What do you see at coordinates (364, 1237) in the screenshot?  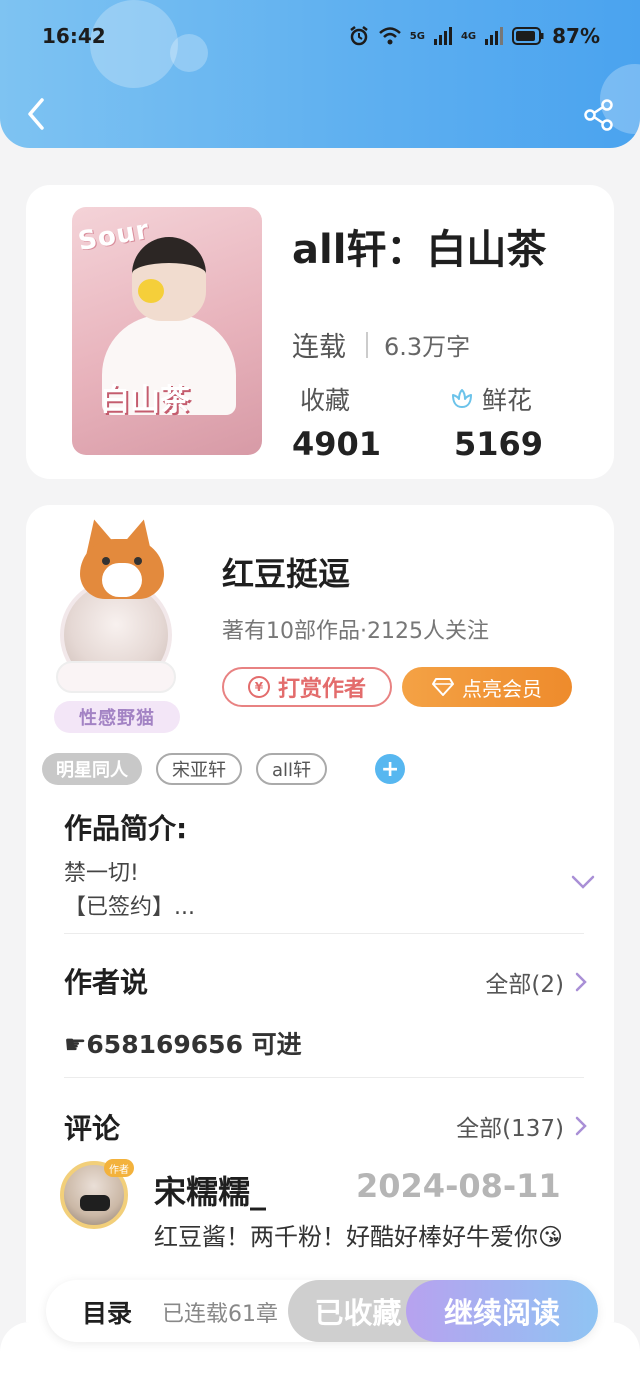 I see `comment-text: 红豆酱！两千粉！好酷好棒好牛爱你😘` at bounding box center [364, 1237].